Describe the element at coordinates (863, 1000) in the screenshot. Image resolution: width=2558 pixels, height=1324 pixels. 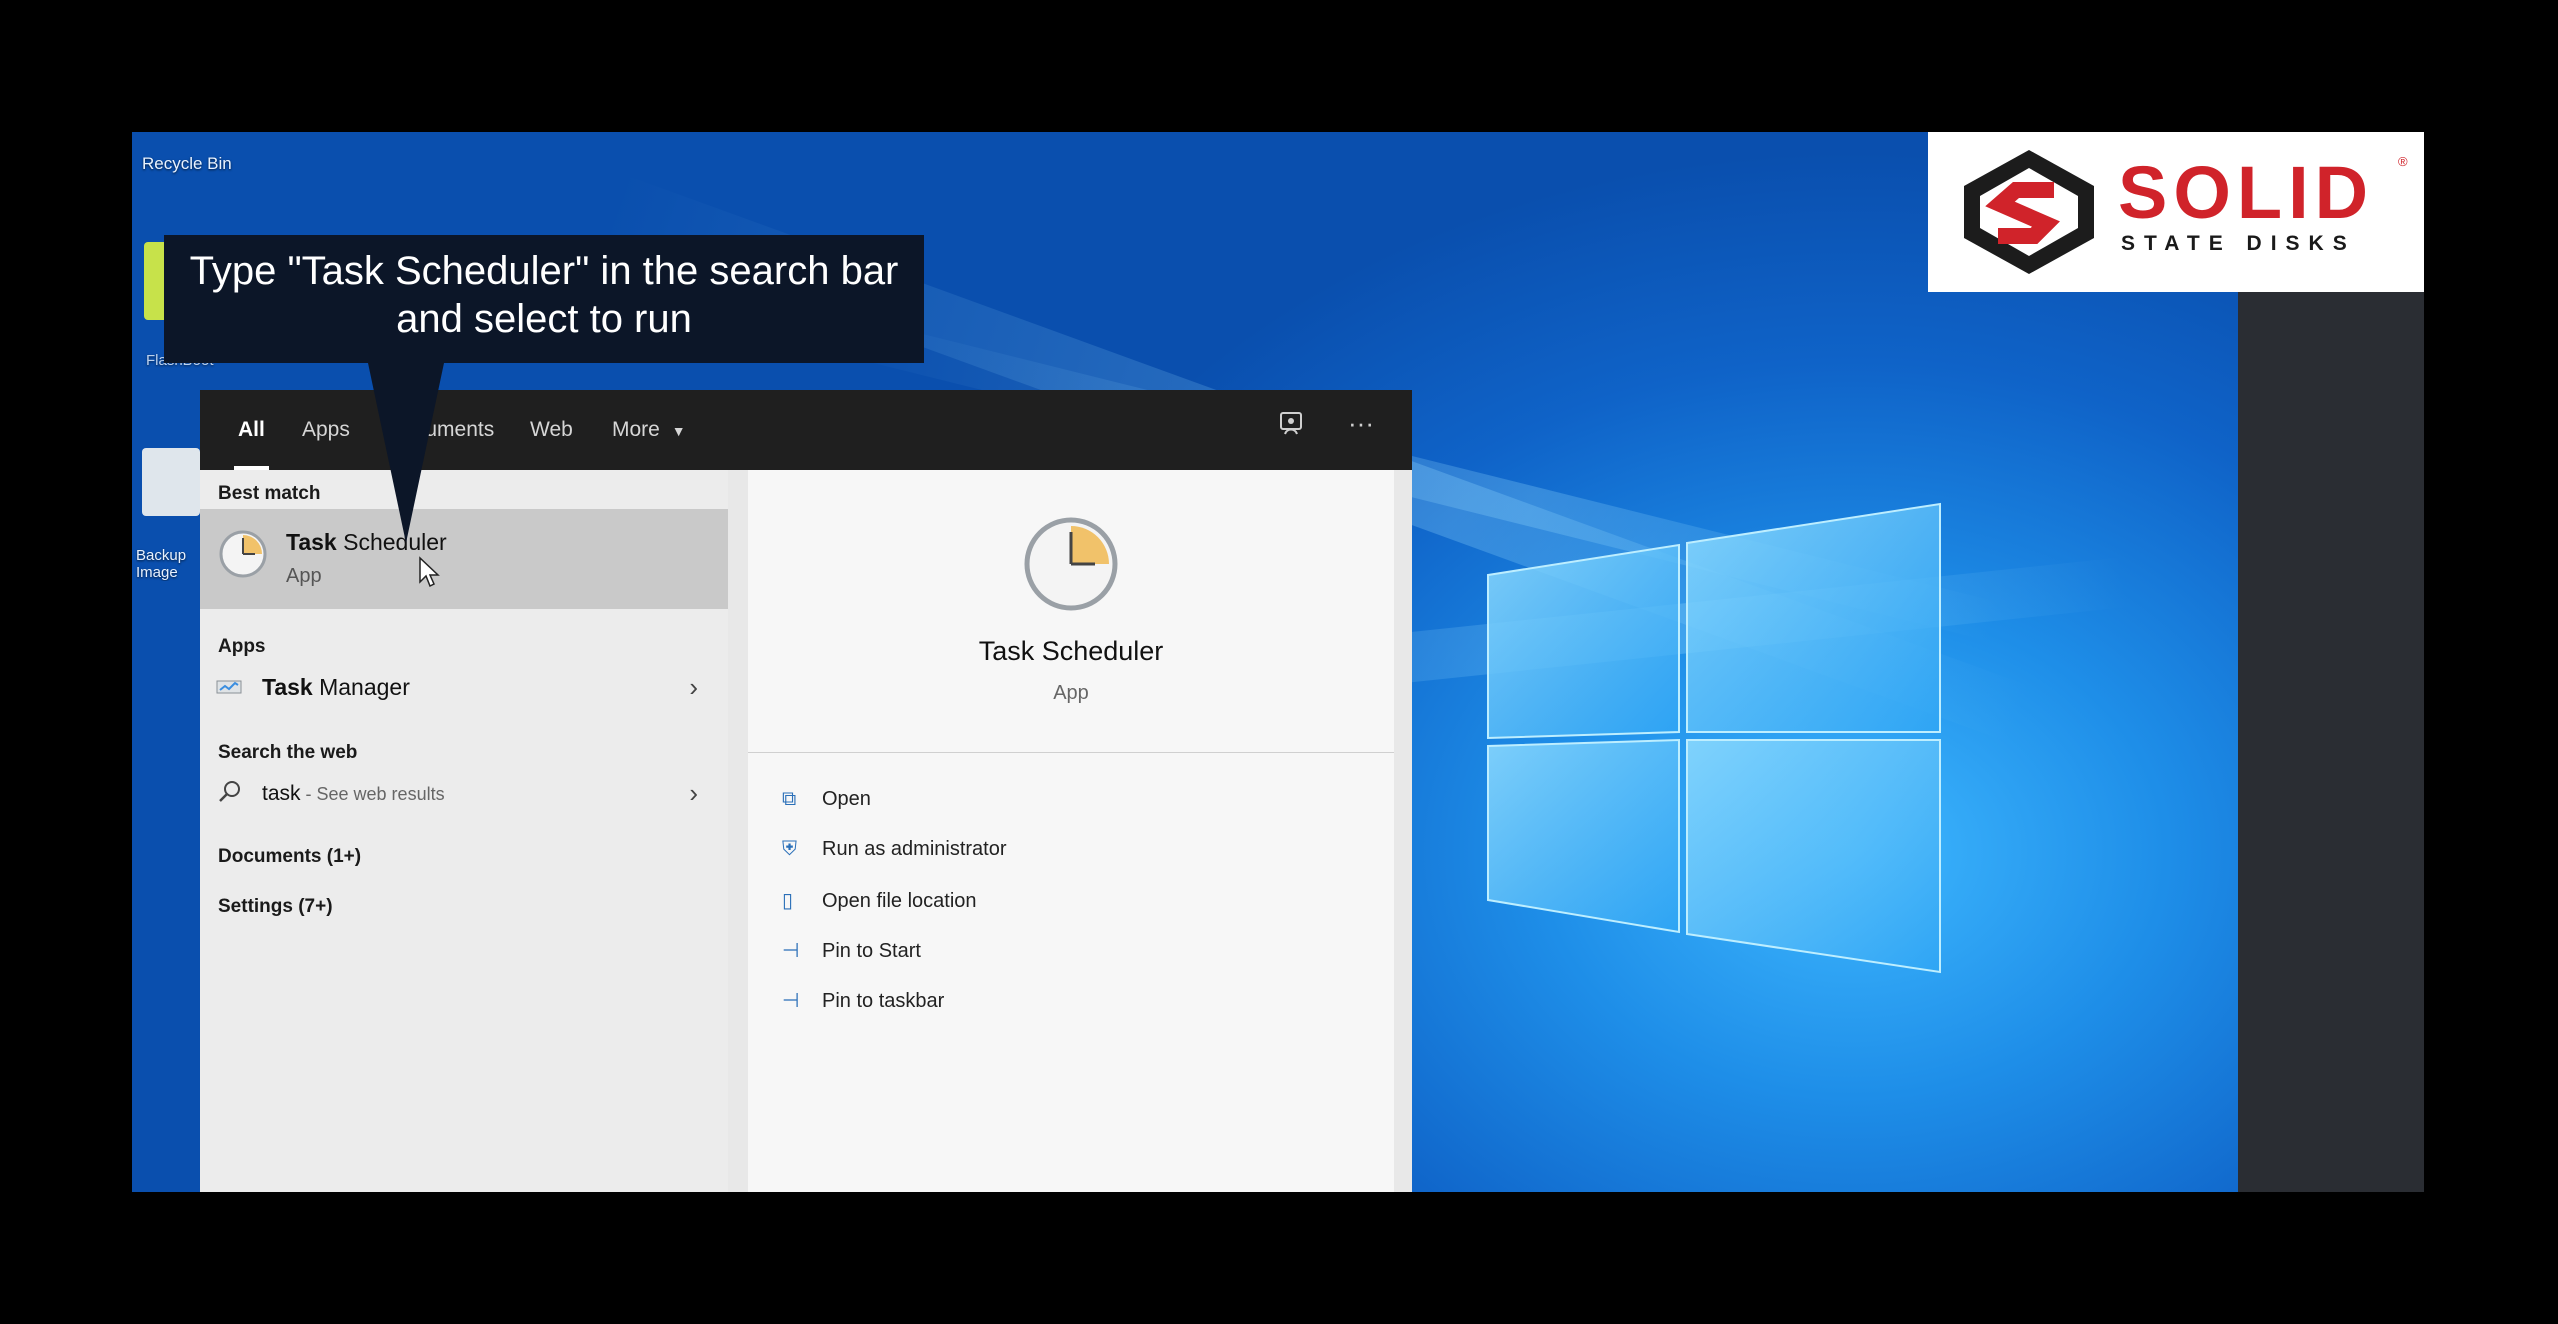
I see `pin-to-taskbar-action: ⊣ Pin to taskbar` at that location.